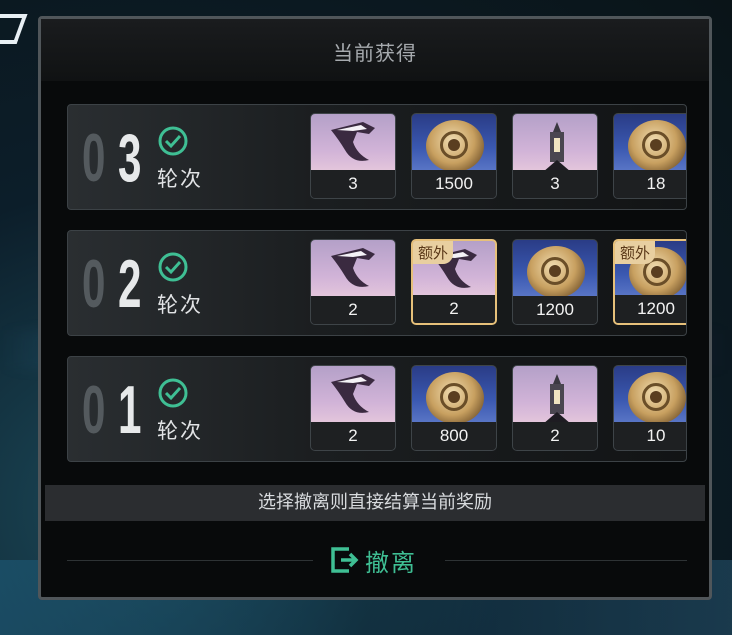 This screenshot has height=635, width=732. I want to click on item-count: 1500, so click(454, 183).